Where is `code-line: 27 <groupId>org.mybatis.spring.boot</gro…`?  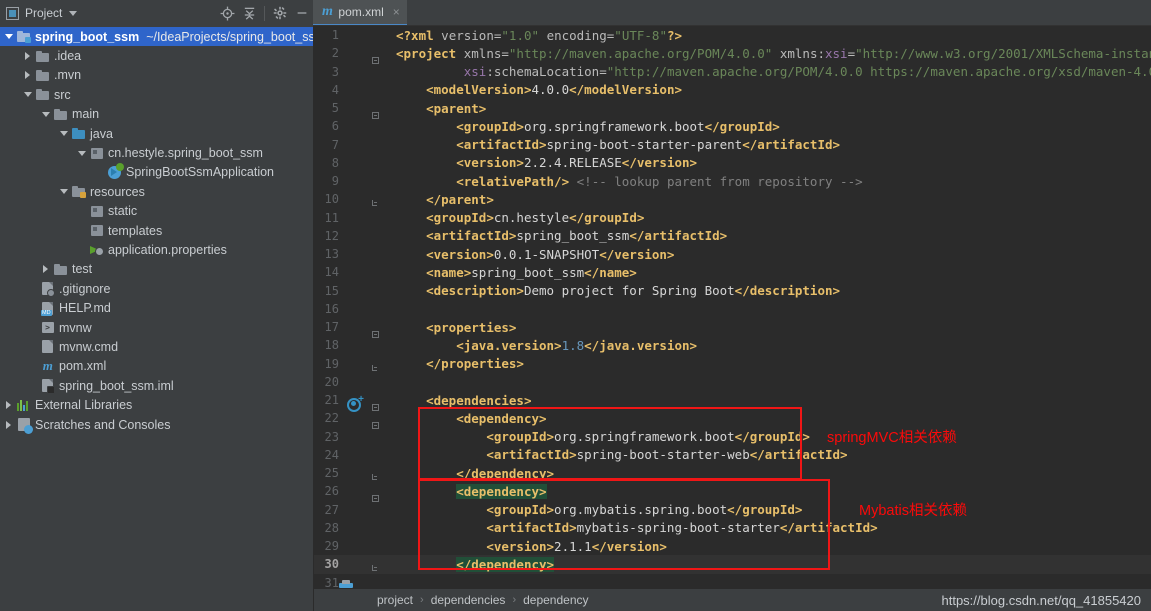 code-line: 27 <groupId>org.mybatis.spring.boot</gro… is located at coordinates (732, 510).